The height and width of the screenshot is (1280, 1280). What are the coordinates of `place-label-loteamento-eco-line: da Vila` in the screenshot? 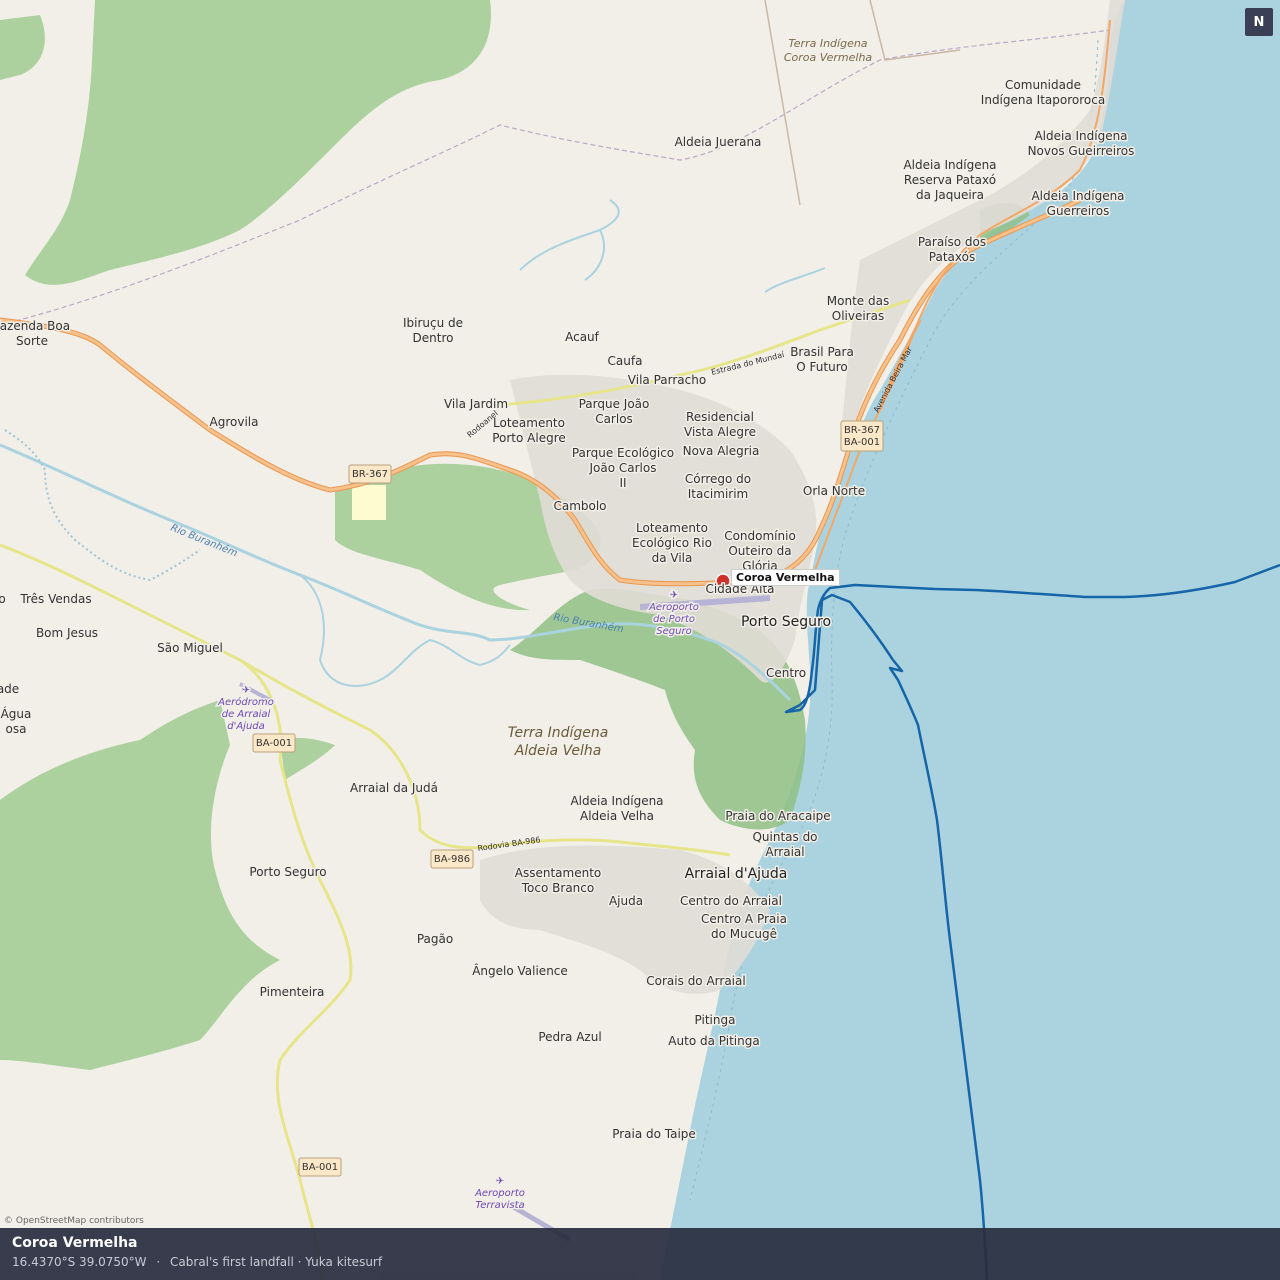 It's located at (672, 558).